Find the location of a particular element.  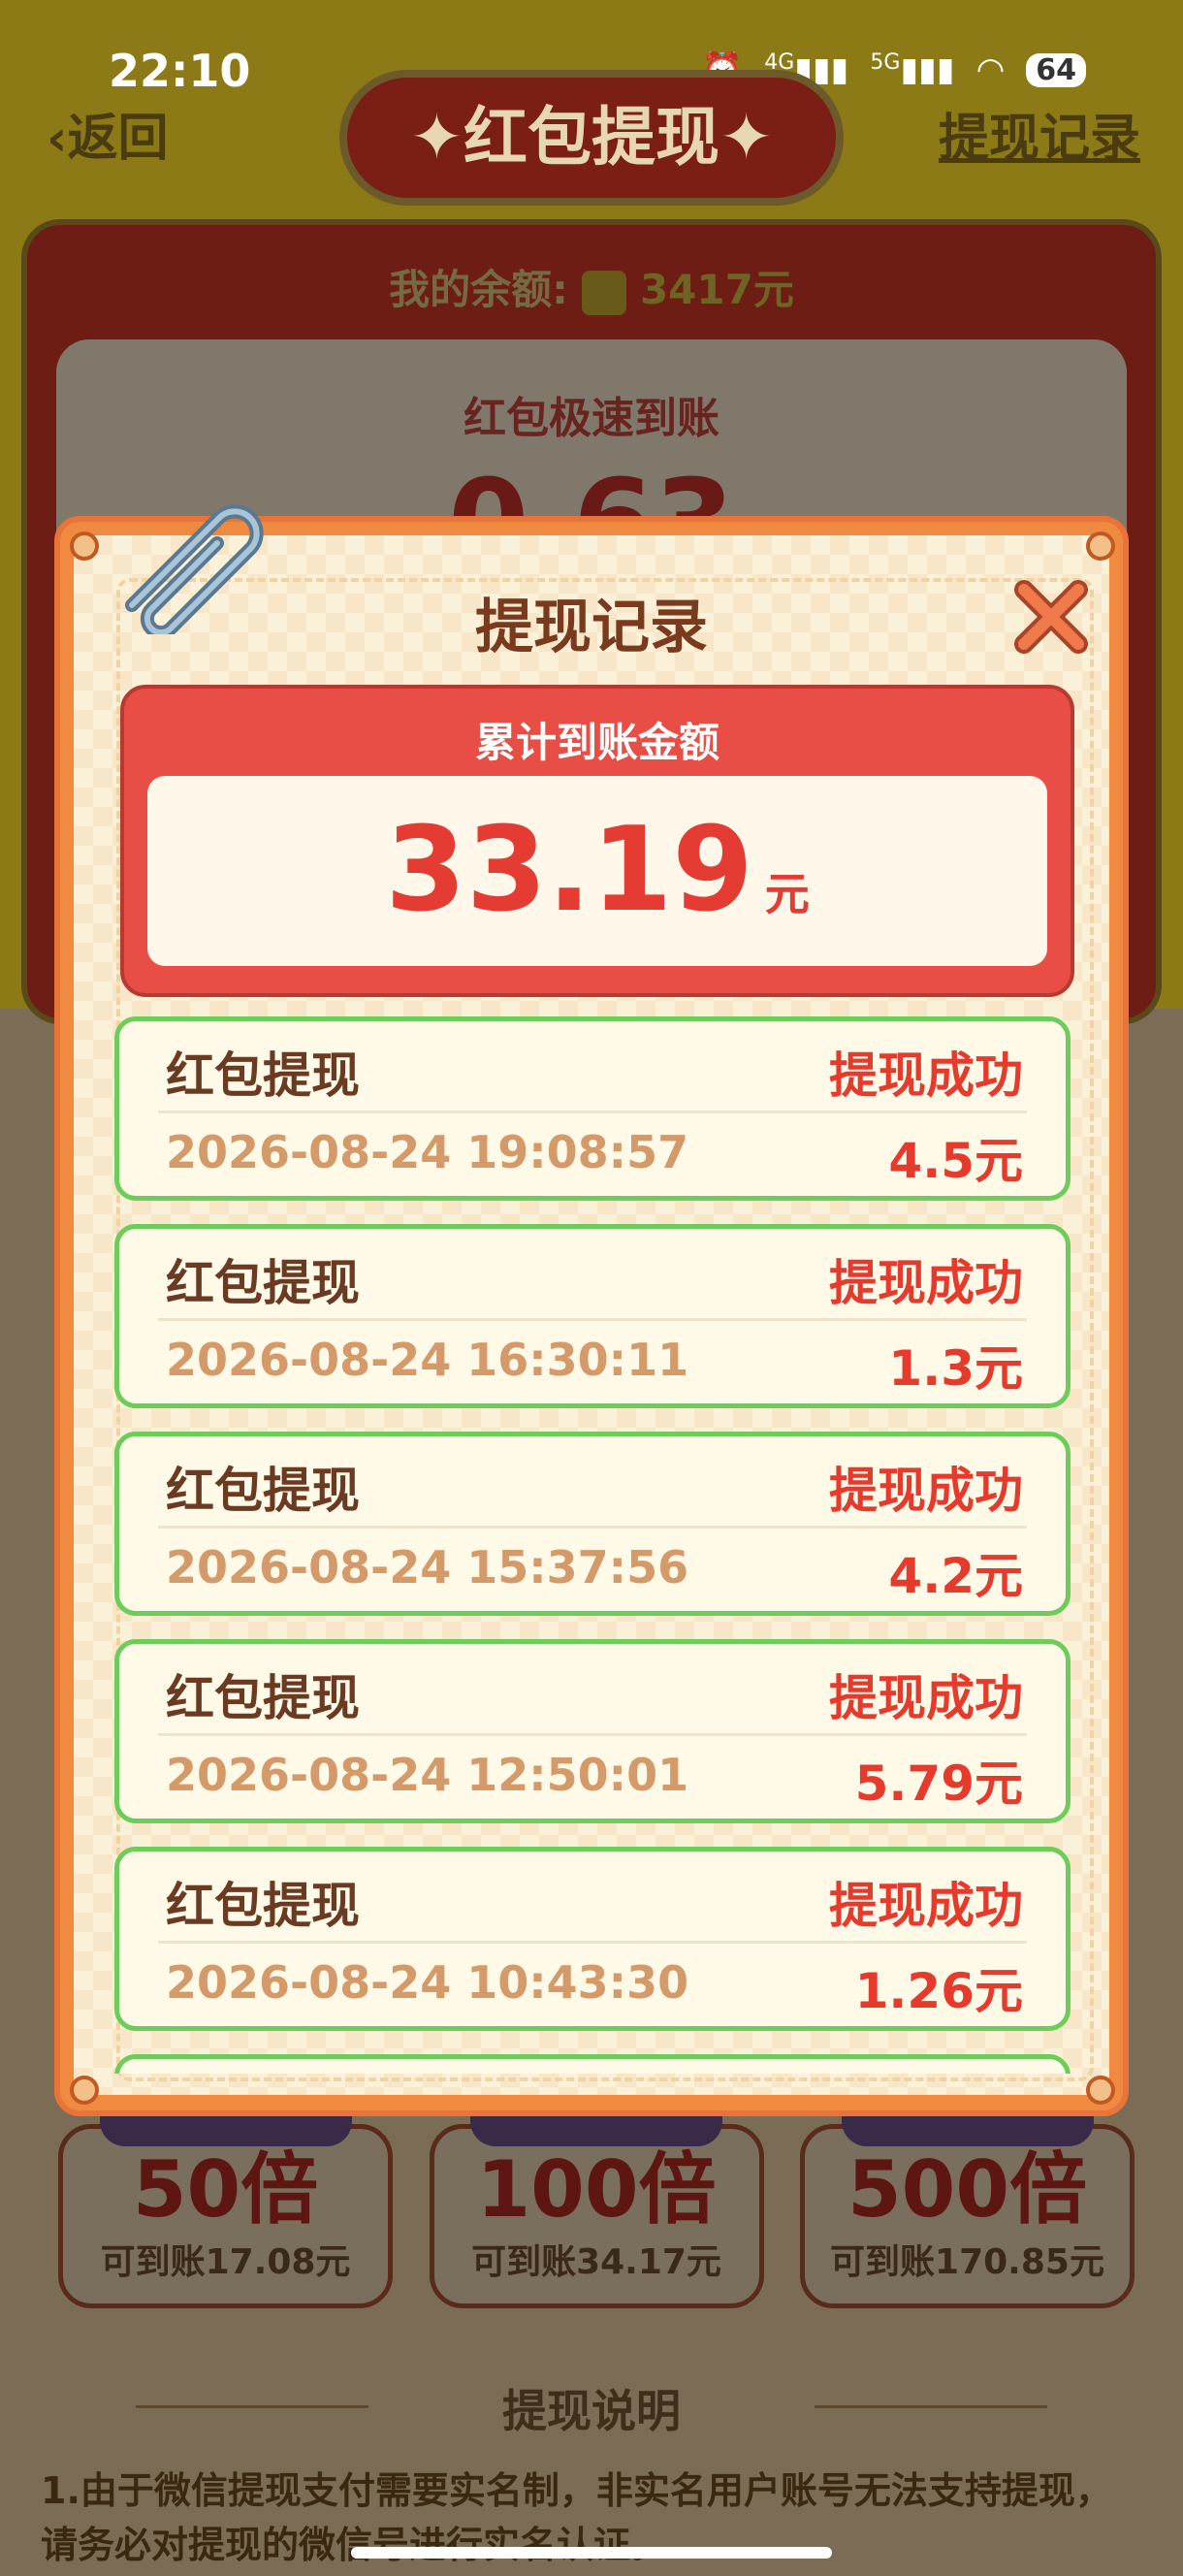

divider-right is located at coordinates (931, 2406).